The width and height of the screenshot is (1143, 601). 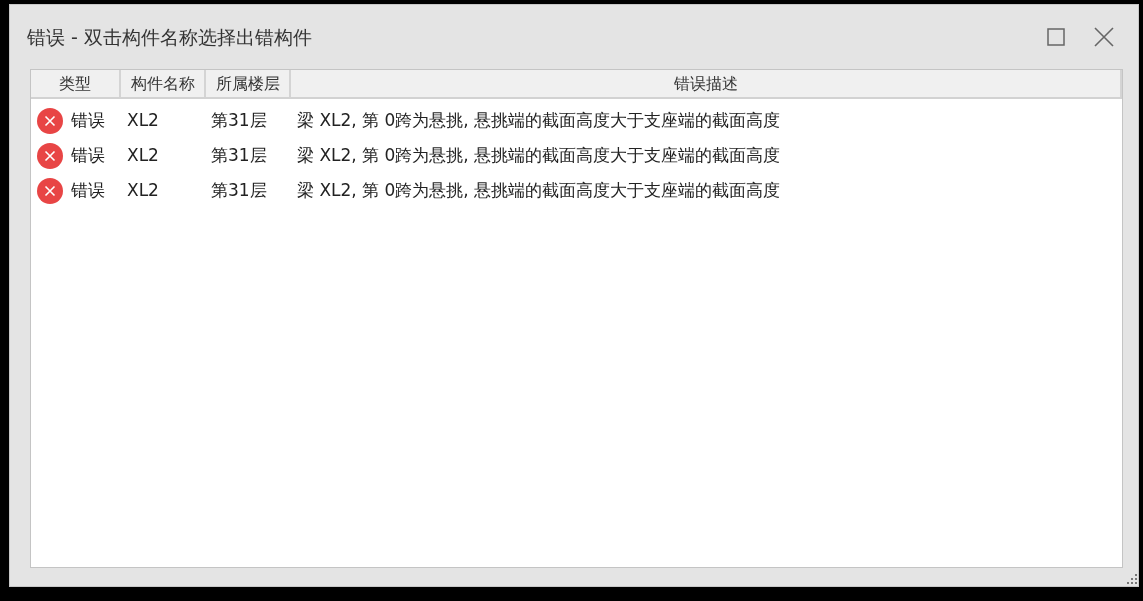 What do you see at coordinates (706, 83) in the screenshot?
I see `column-header: 错误描述` at bounding box center [706, 83].